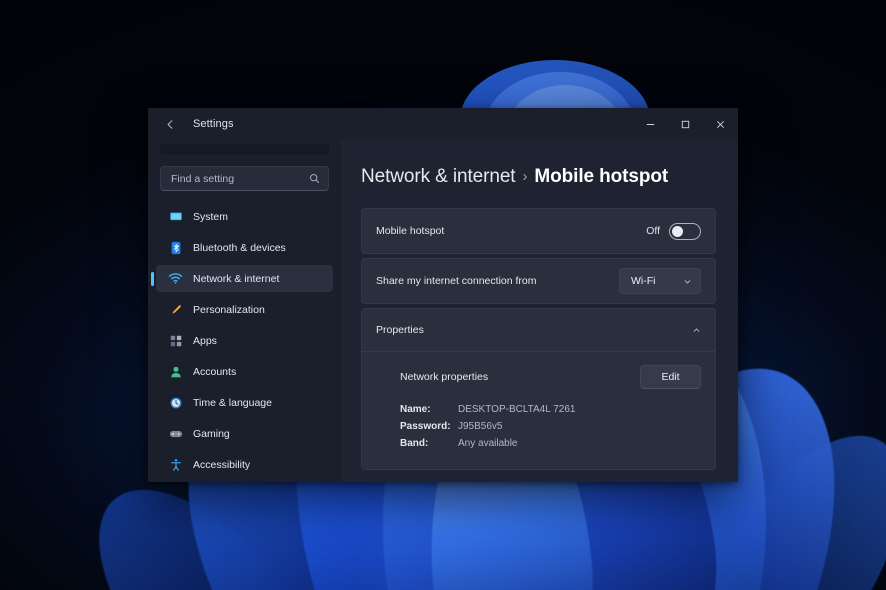 Image resolution: width=886 pixels, height=590 pixels. Describe the element at coordinates (650, 124) in the screenshot. I see `minimize-icon` at that location.